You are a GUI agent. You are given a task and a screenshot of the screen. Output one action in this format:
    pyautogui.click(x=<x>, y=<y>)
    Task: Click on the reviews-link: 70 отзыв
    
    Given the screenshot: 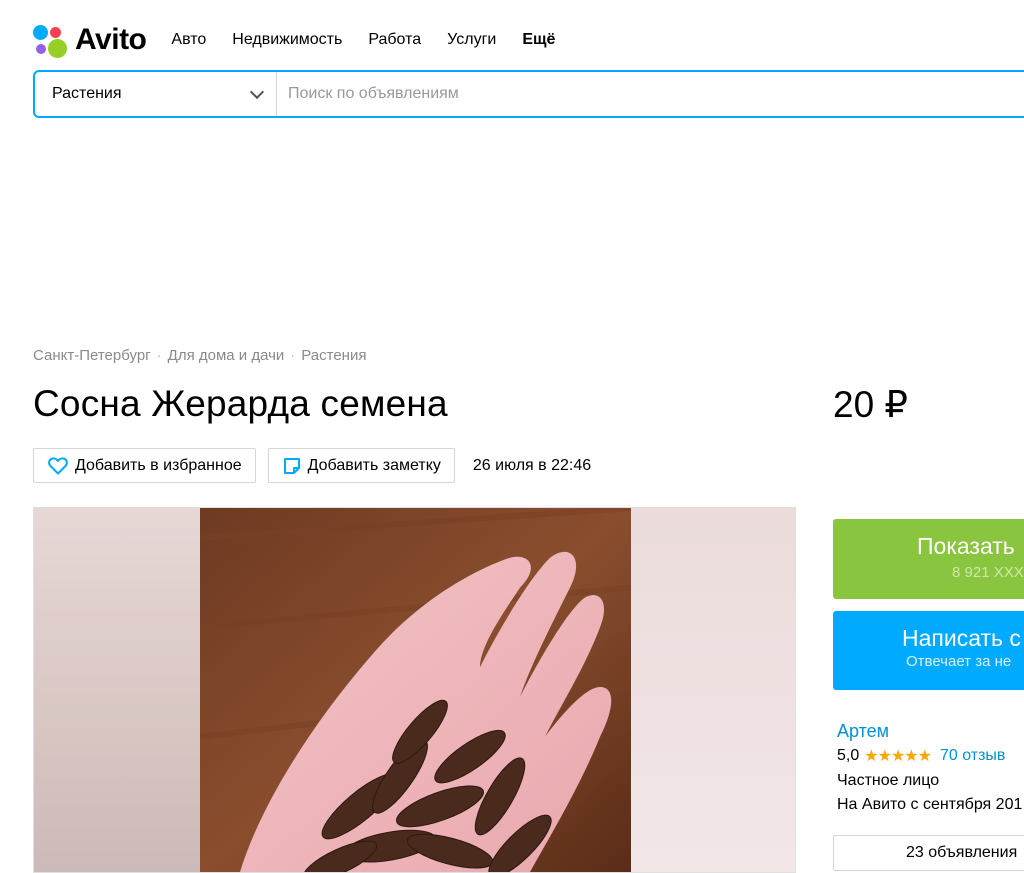 What is the action you would take?
    pyautogui.click(x=972, y=756)
    